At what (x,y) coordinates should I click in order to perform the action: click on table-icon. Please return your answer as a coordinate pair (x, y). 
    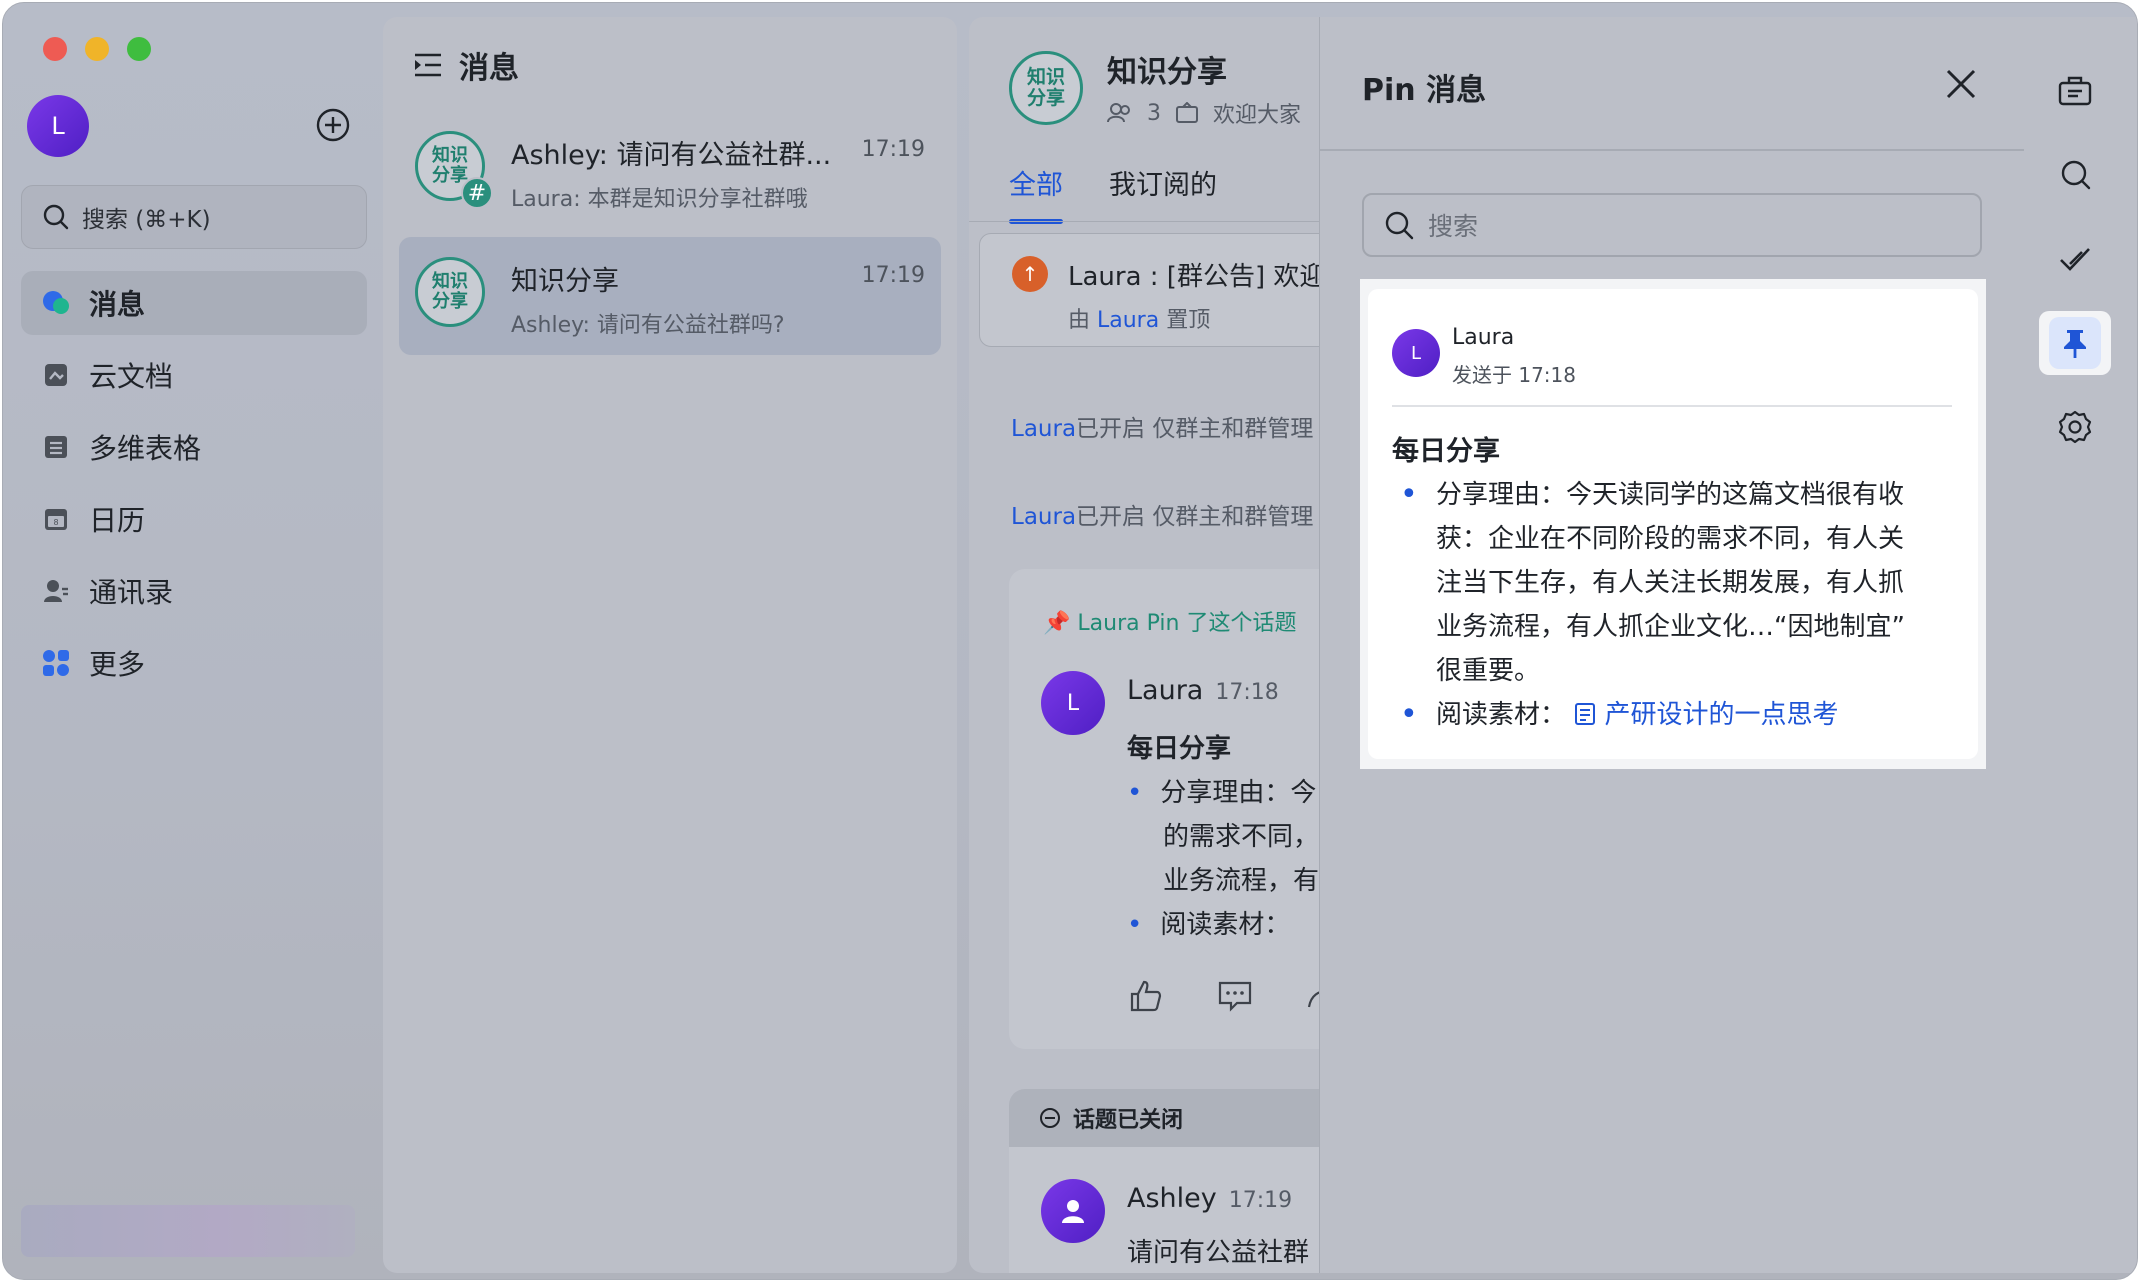
    Looking at the image, I should click on (56, 447).